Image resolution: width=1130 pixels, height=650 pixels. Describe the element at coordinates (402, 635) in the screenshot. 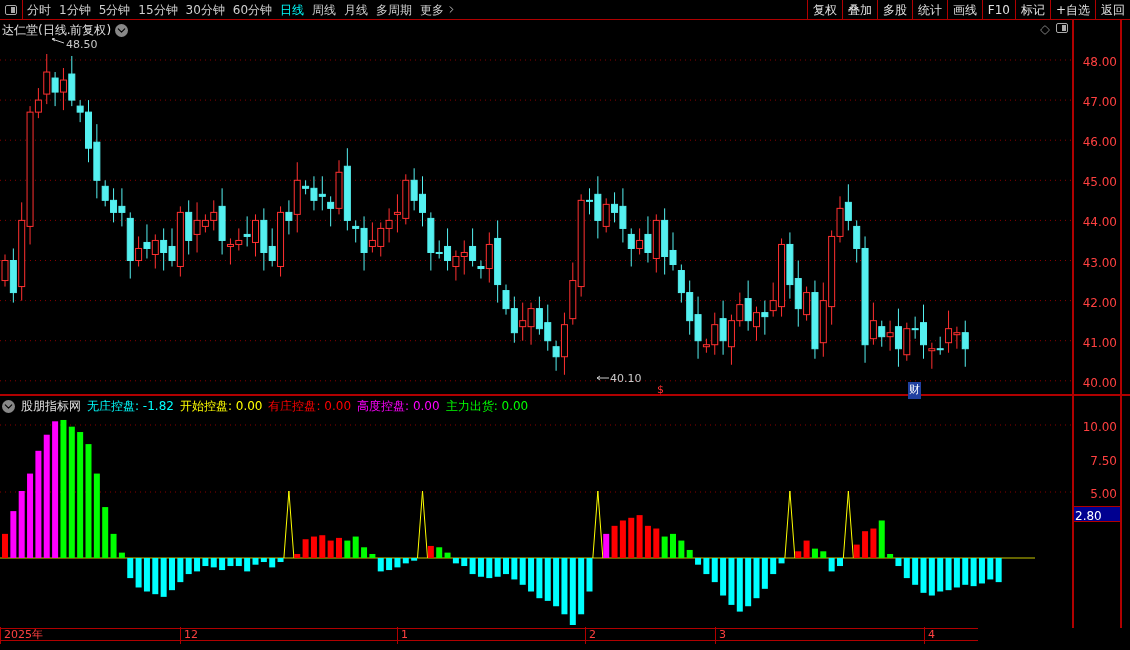

I see `time-label: 1` at that location.